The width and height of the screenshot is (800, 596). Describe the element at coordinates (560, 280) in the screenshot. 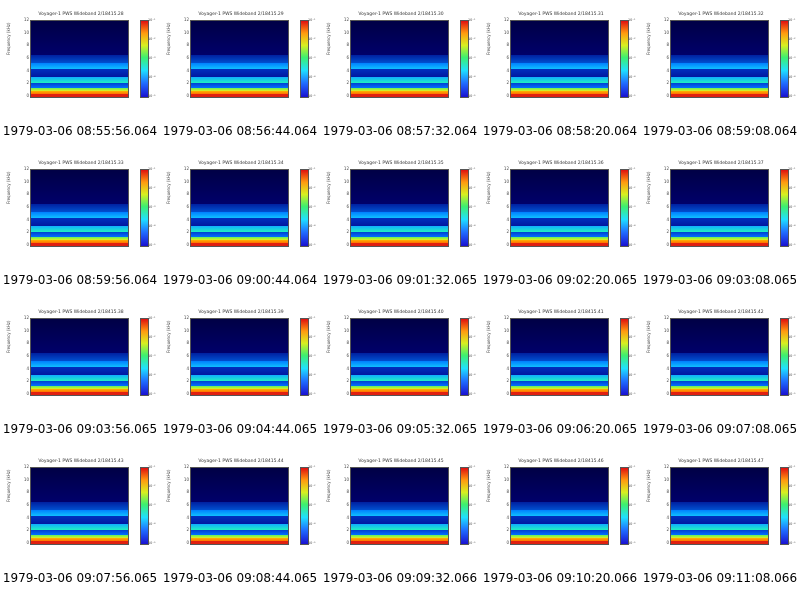

I see `panel-timestamp: 1979-03-06 09:02:20.065` at that location.